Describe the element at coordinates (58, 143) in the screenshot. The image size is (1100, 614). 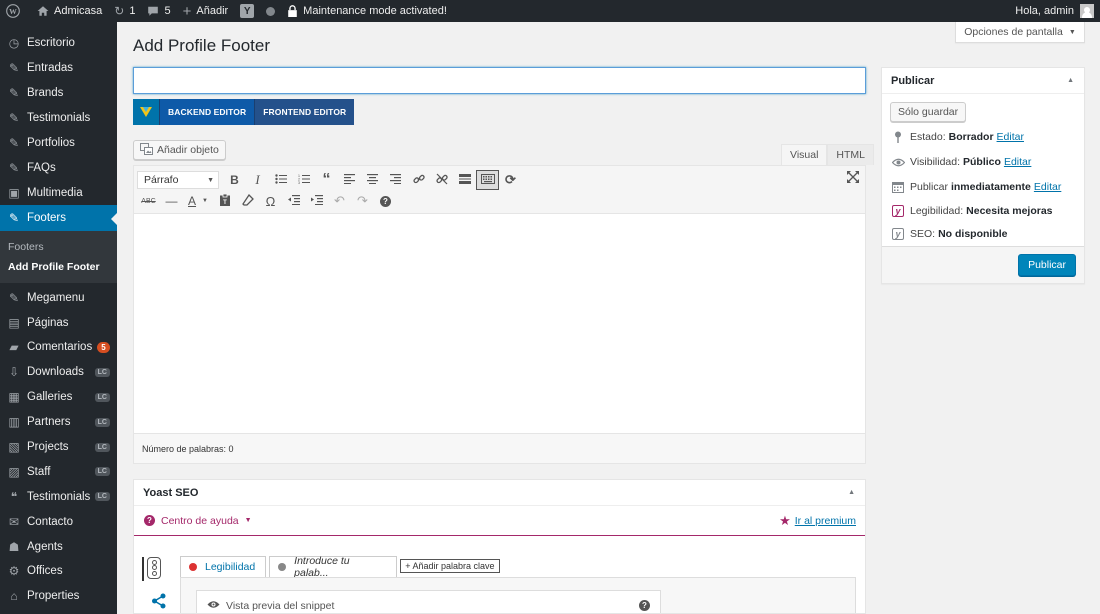
I see `sidebar-item-portfolios: ✎ Portfolios` at that location.